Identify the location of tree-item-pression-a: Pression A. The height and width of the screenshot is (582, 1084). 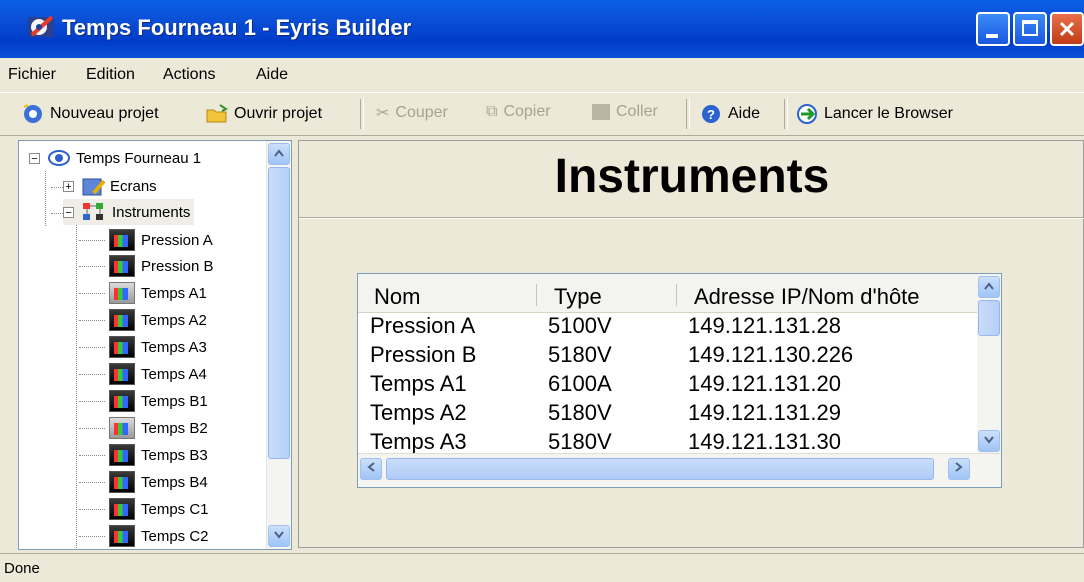
(146, 240).